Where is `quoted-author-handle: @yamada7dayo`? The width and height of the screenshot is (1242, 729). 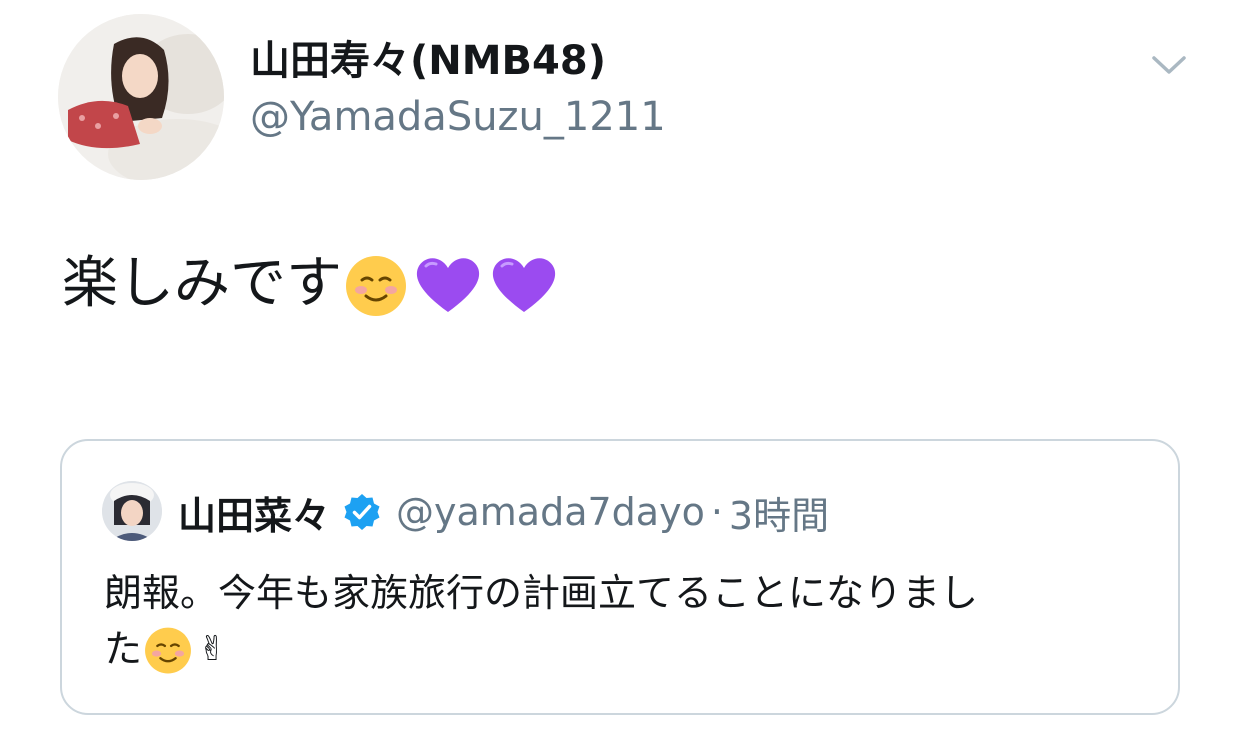 quoted-author-handle: @yamada7dayo is located at coordinates (550, 512).